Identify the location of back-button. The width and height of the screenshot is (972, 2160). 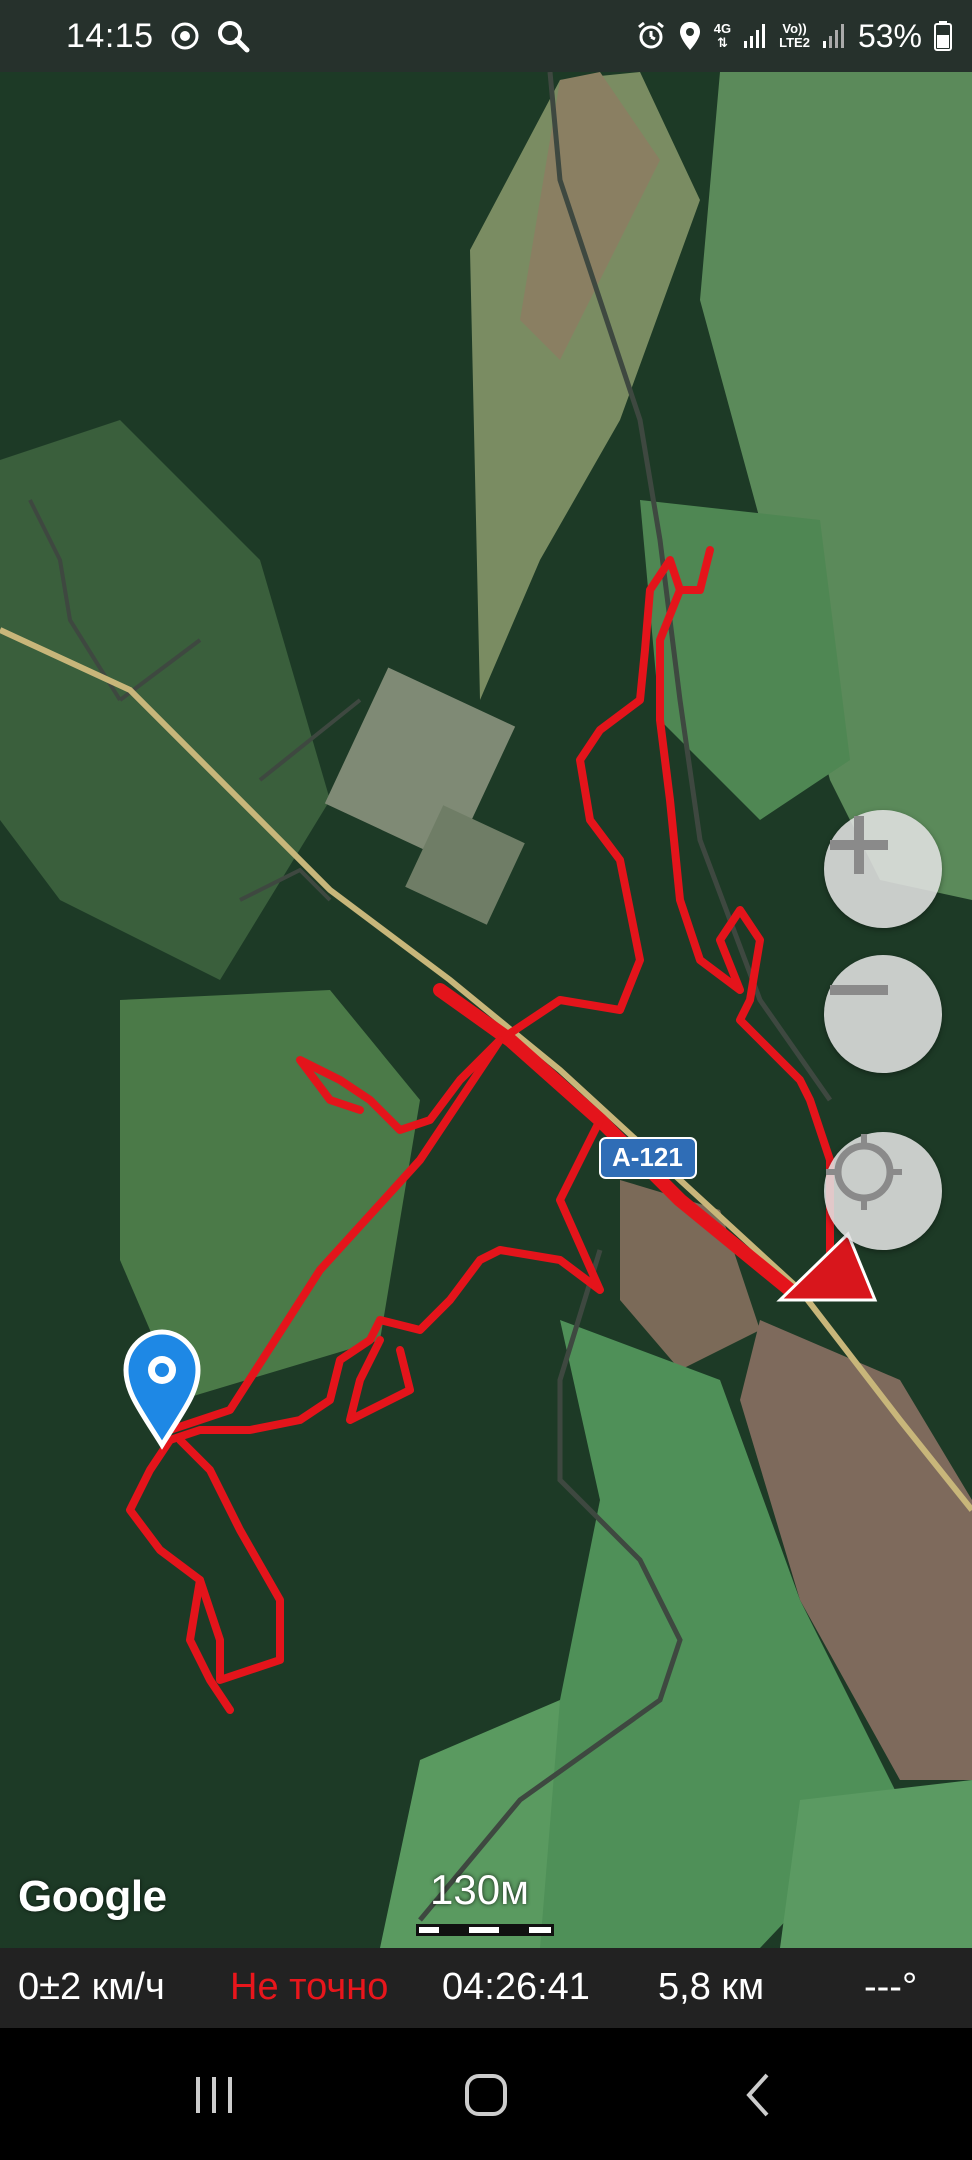
(758, 2095).